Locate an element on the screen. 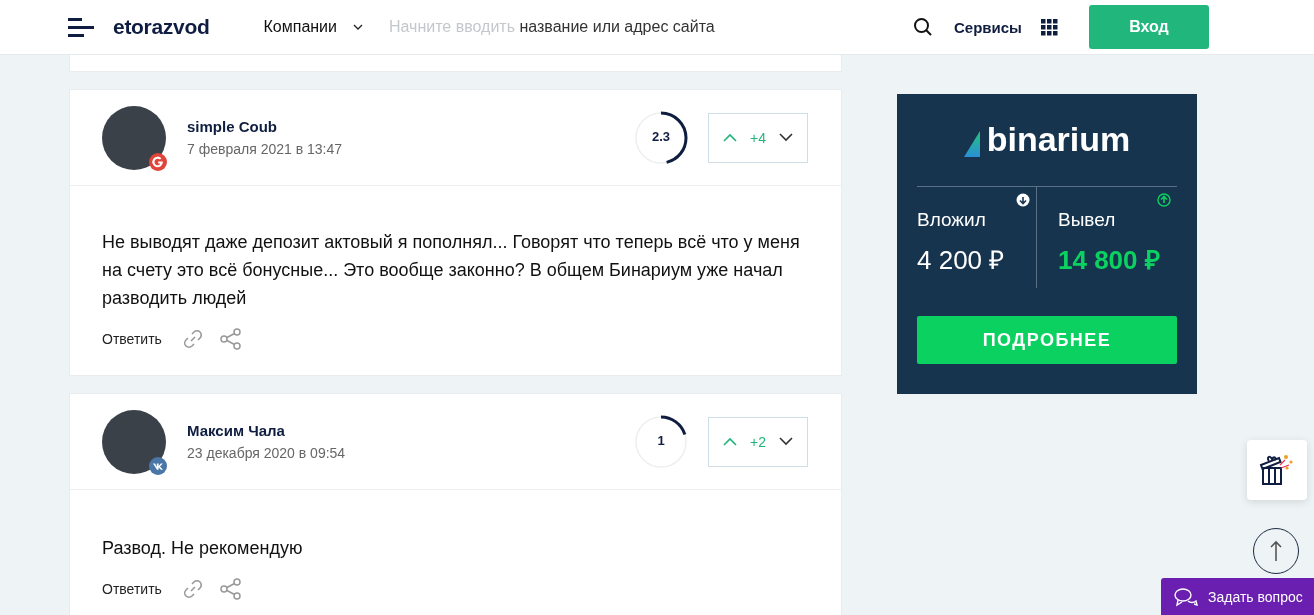 This screenshot has height=615, width=1314. gift-button is located at coordinates (1277, 470).